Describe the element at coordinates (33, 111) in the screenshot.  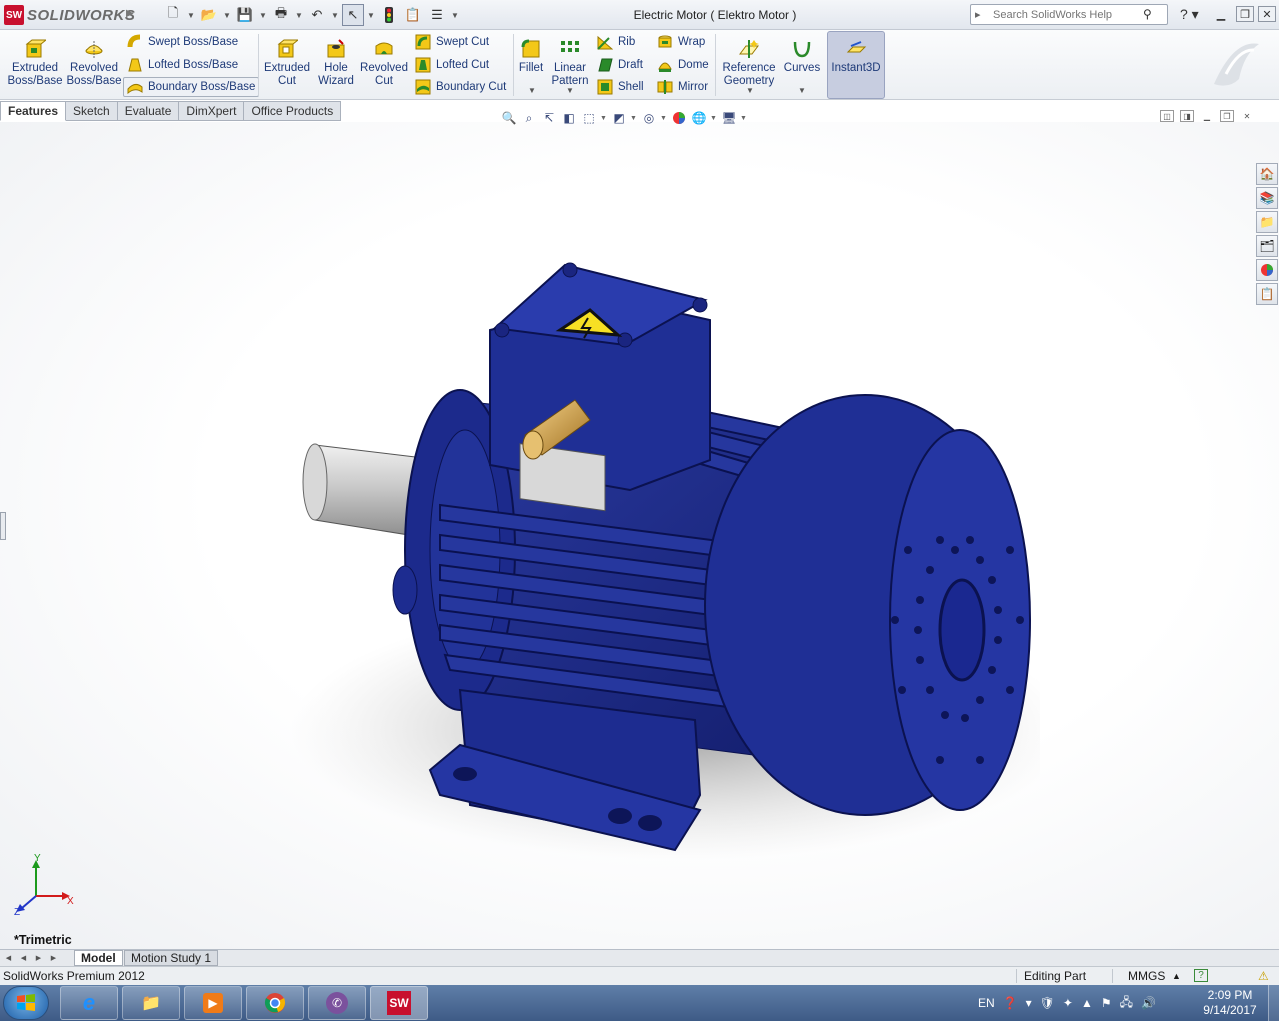
I see `tab-features: Features` at that location.